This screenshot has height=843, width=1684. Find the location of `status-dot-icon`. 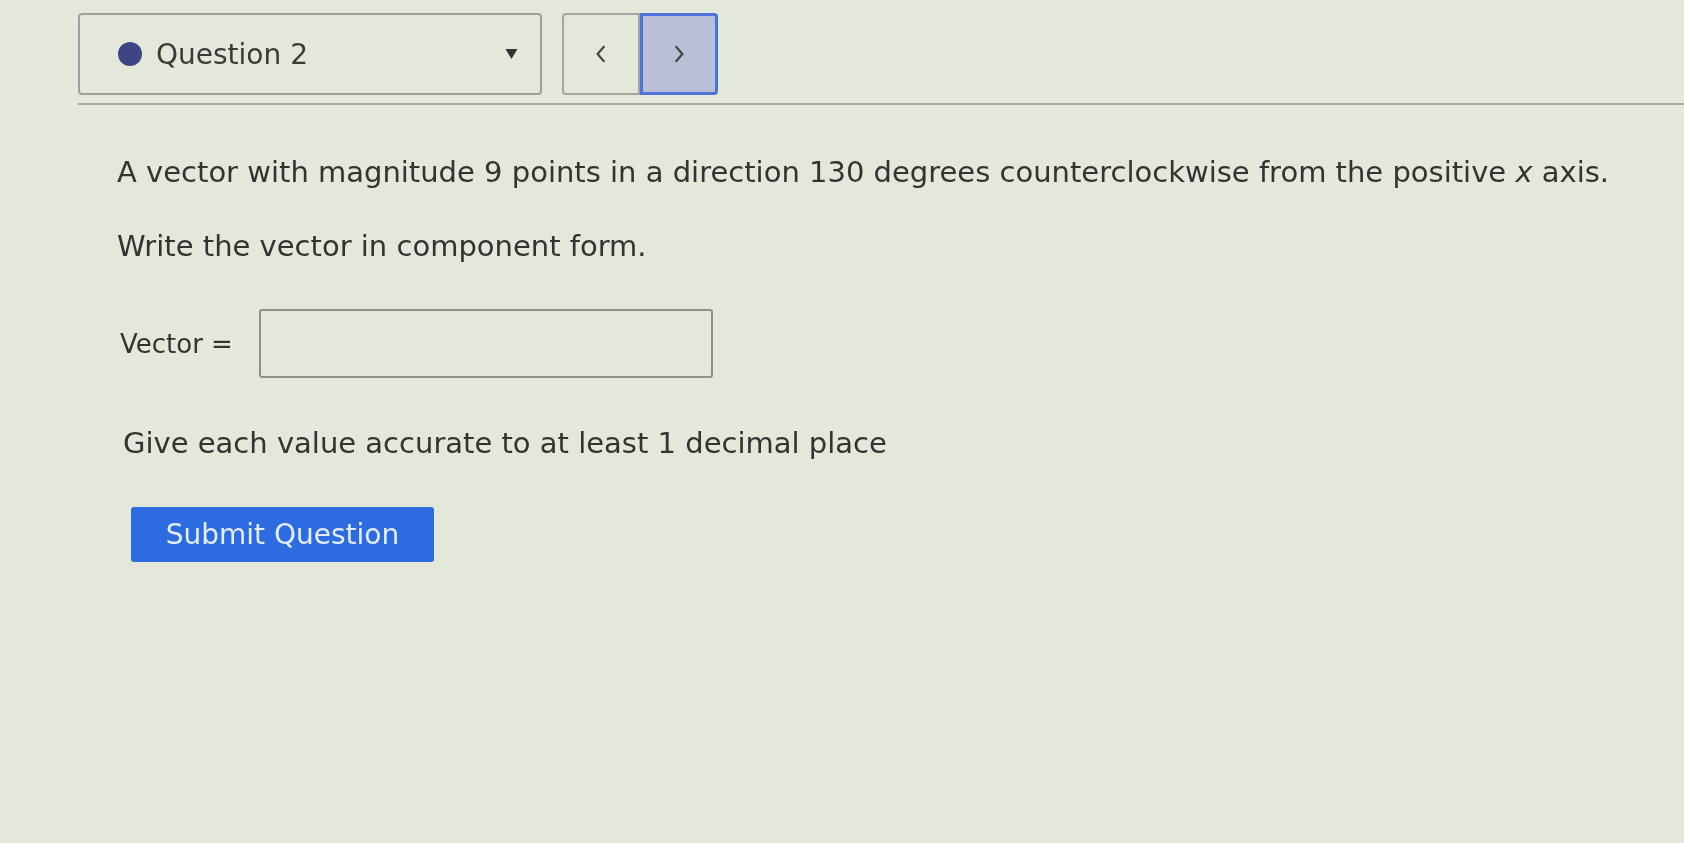

status-dot-icon is located at coordinates (130, 54).